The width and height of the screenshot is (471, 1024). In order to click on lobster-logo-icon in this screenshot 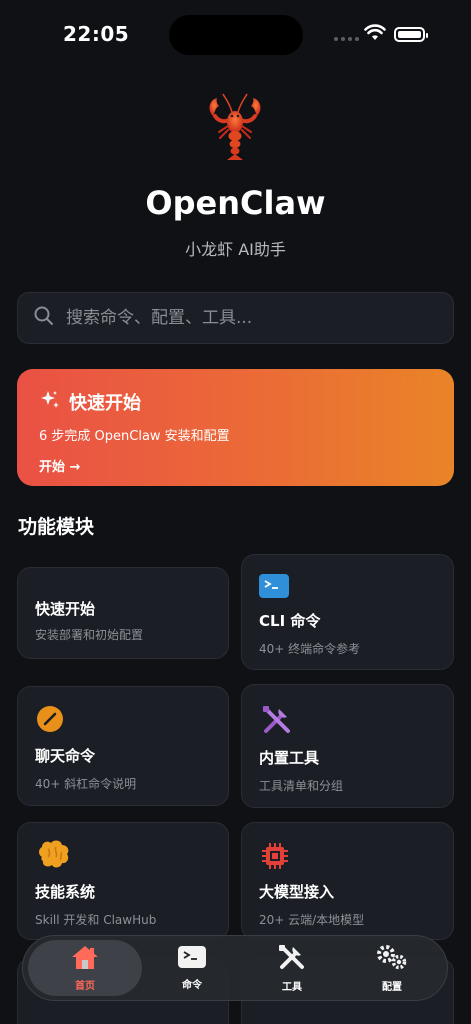, I will do `click(235, 128)`.